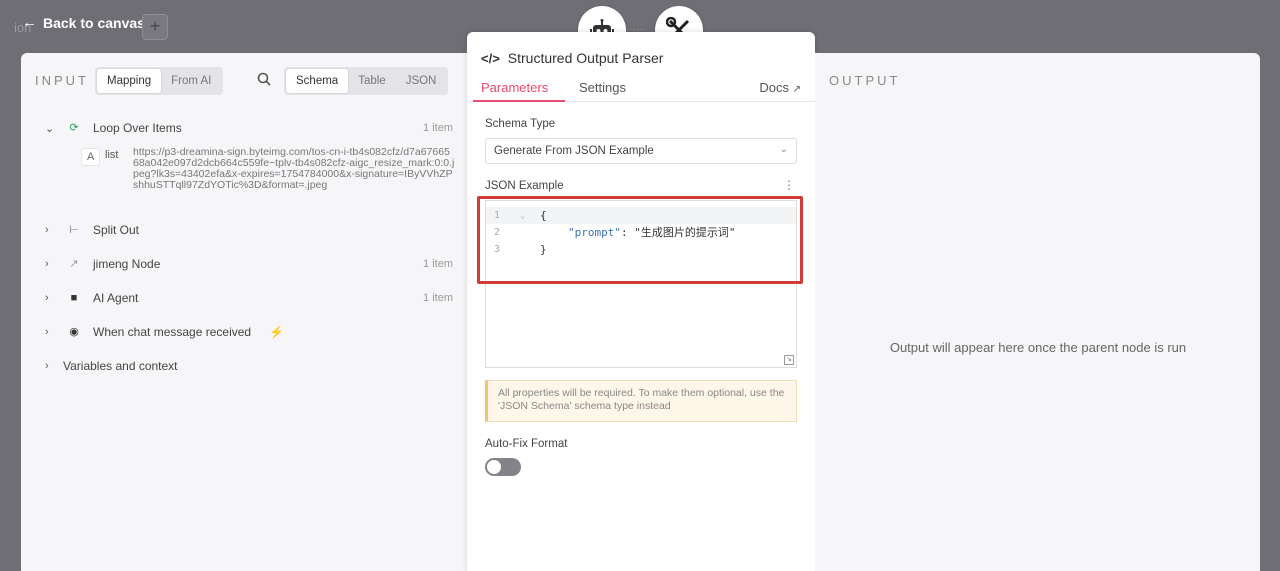 The height and width of the screenshot is (571, 1280). Describe the element at coordinates (244, 264) in the screenshot. I see `tree-item-jimeng-node: › ↗ jimeng Node 1 item` at that location.